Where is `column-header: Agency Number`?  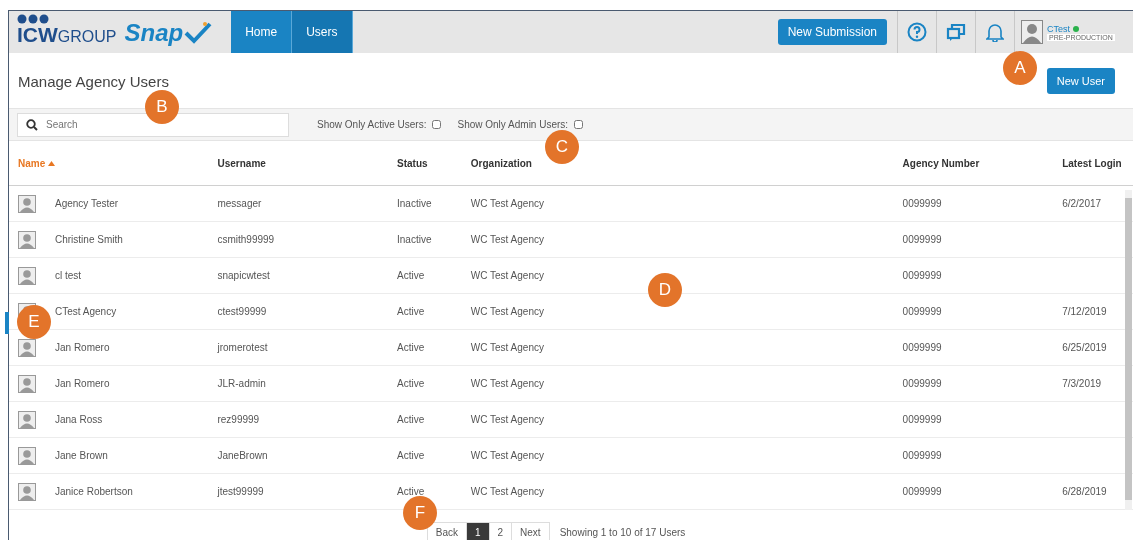 column-header: Agency Number is located at coordinates (973, 163).